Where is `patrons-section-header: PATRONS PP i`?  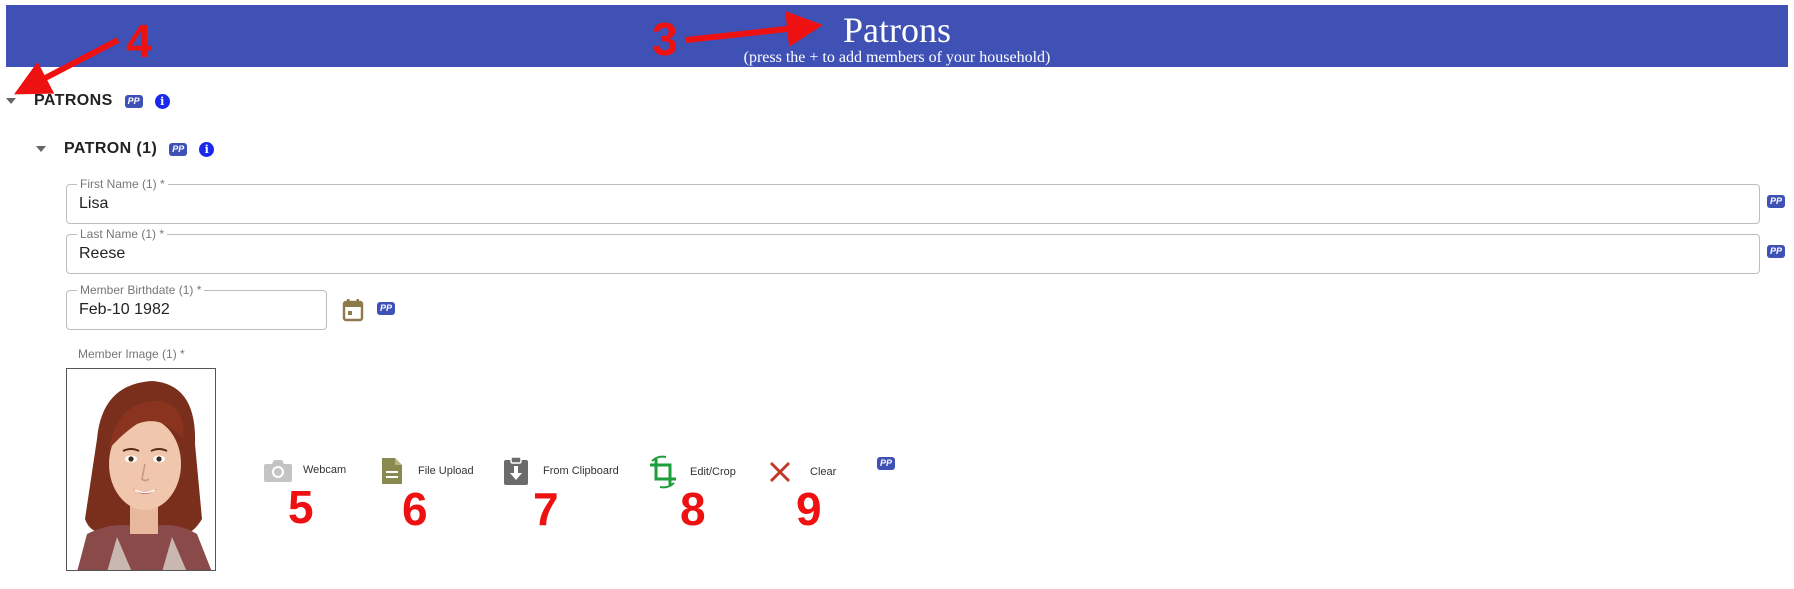 patrons-section-header: PATRONS PP i is located at coordinates (88, 101).